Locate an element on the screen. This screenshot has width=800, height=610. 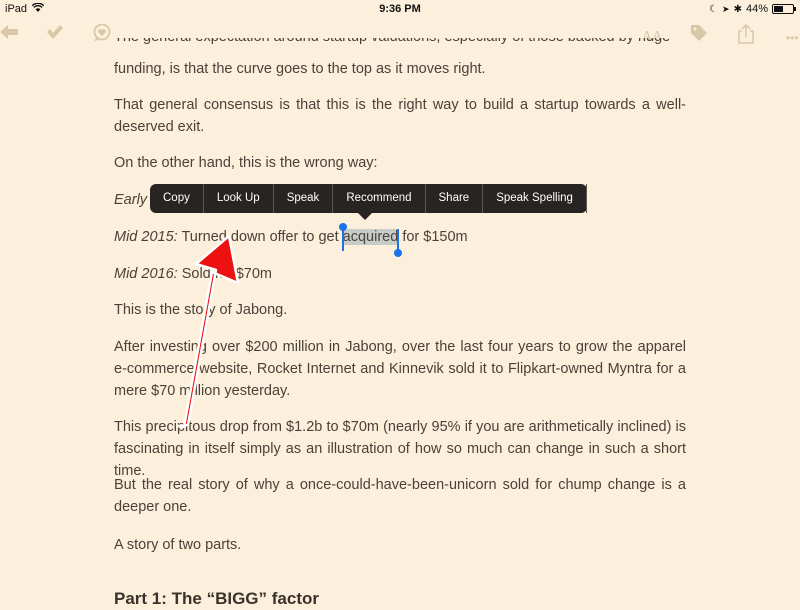
checkmark-icon is located at coordinates (55, 34).